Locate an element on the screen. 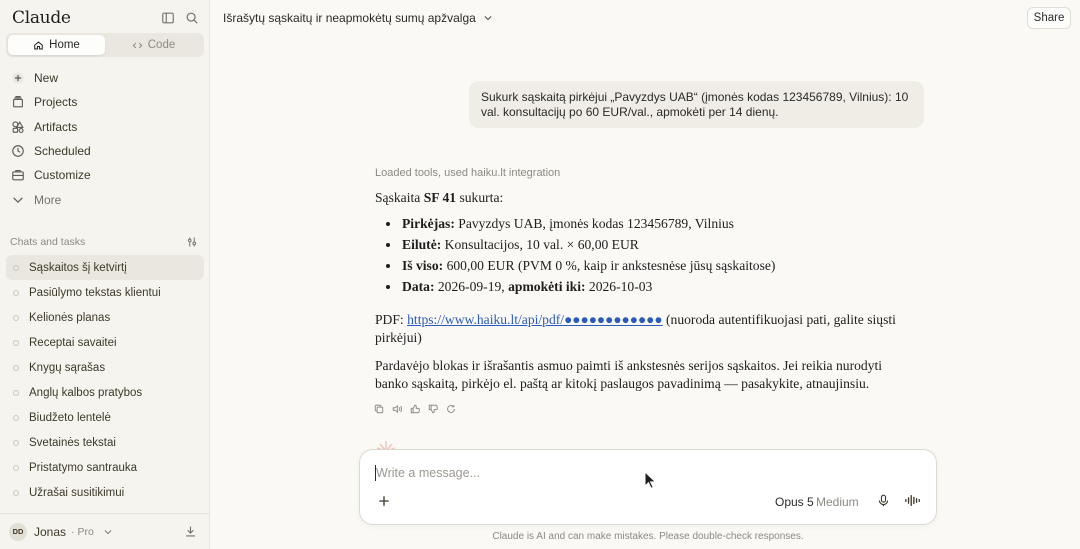 This screenshot has width=1080, height=549. projects-icon is located at coordinates (18, 102).